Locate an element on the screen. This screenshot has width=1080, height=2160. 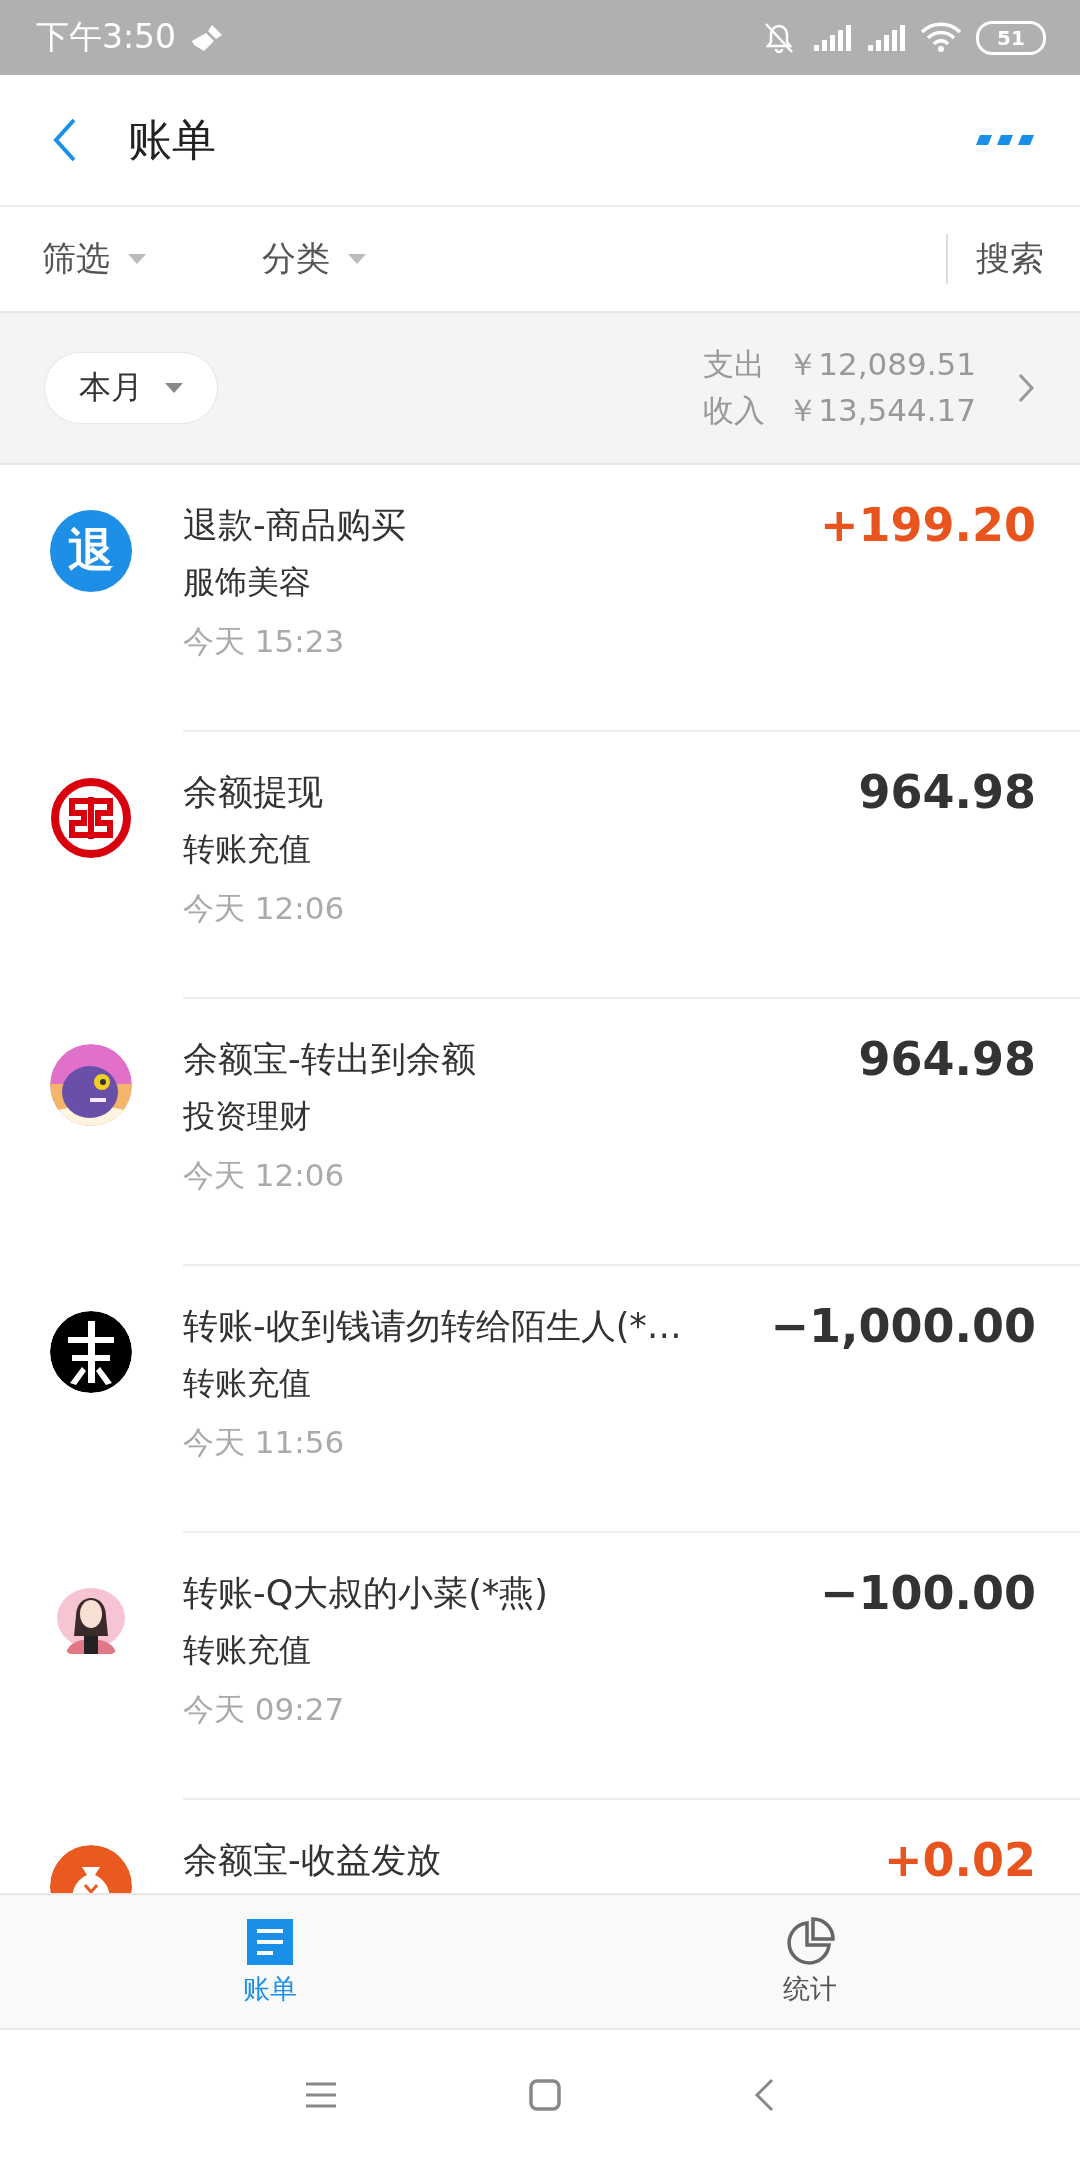
transaction-title: 转账-Q大叔的小菜(*燕) is located at coordinates (366, 1593).